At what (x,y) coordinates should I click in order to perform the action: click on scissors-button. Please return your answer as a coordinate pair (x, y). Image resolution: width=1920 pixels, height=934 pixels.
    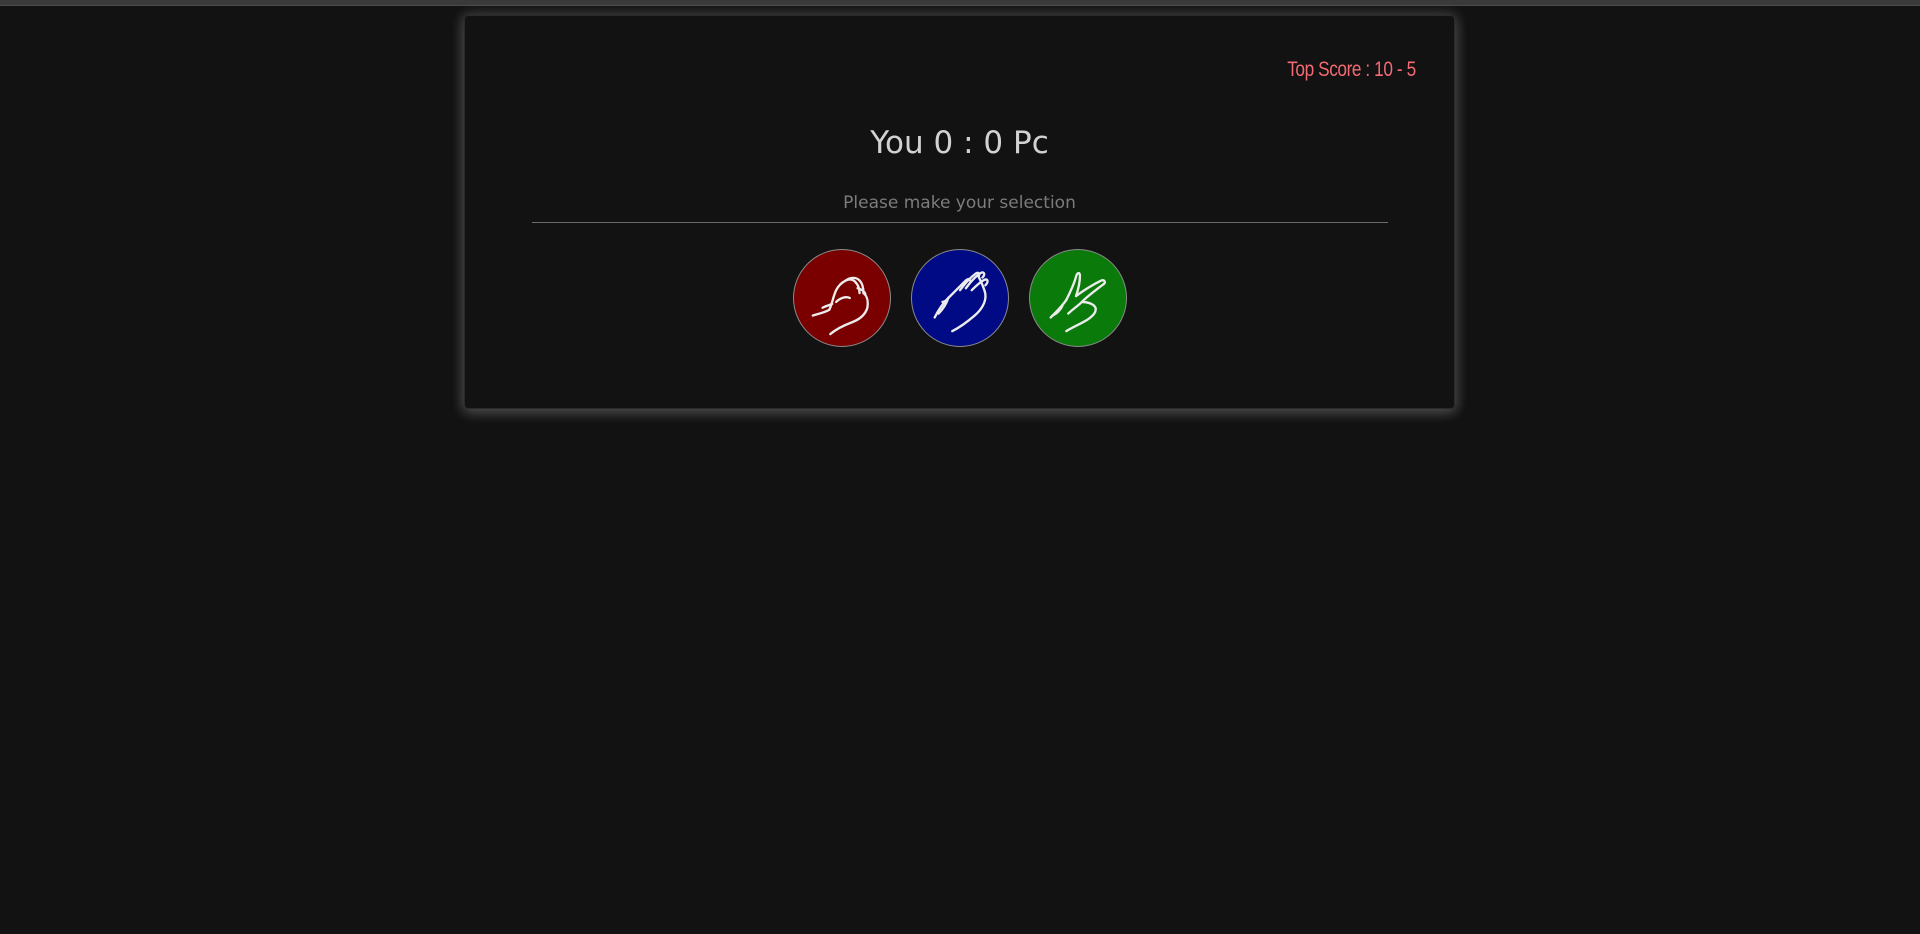
    Looking at the image, I should click on (1077, 298).